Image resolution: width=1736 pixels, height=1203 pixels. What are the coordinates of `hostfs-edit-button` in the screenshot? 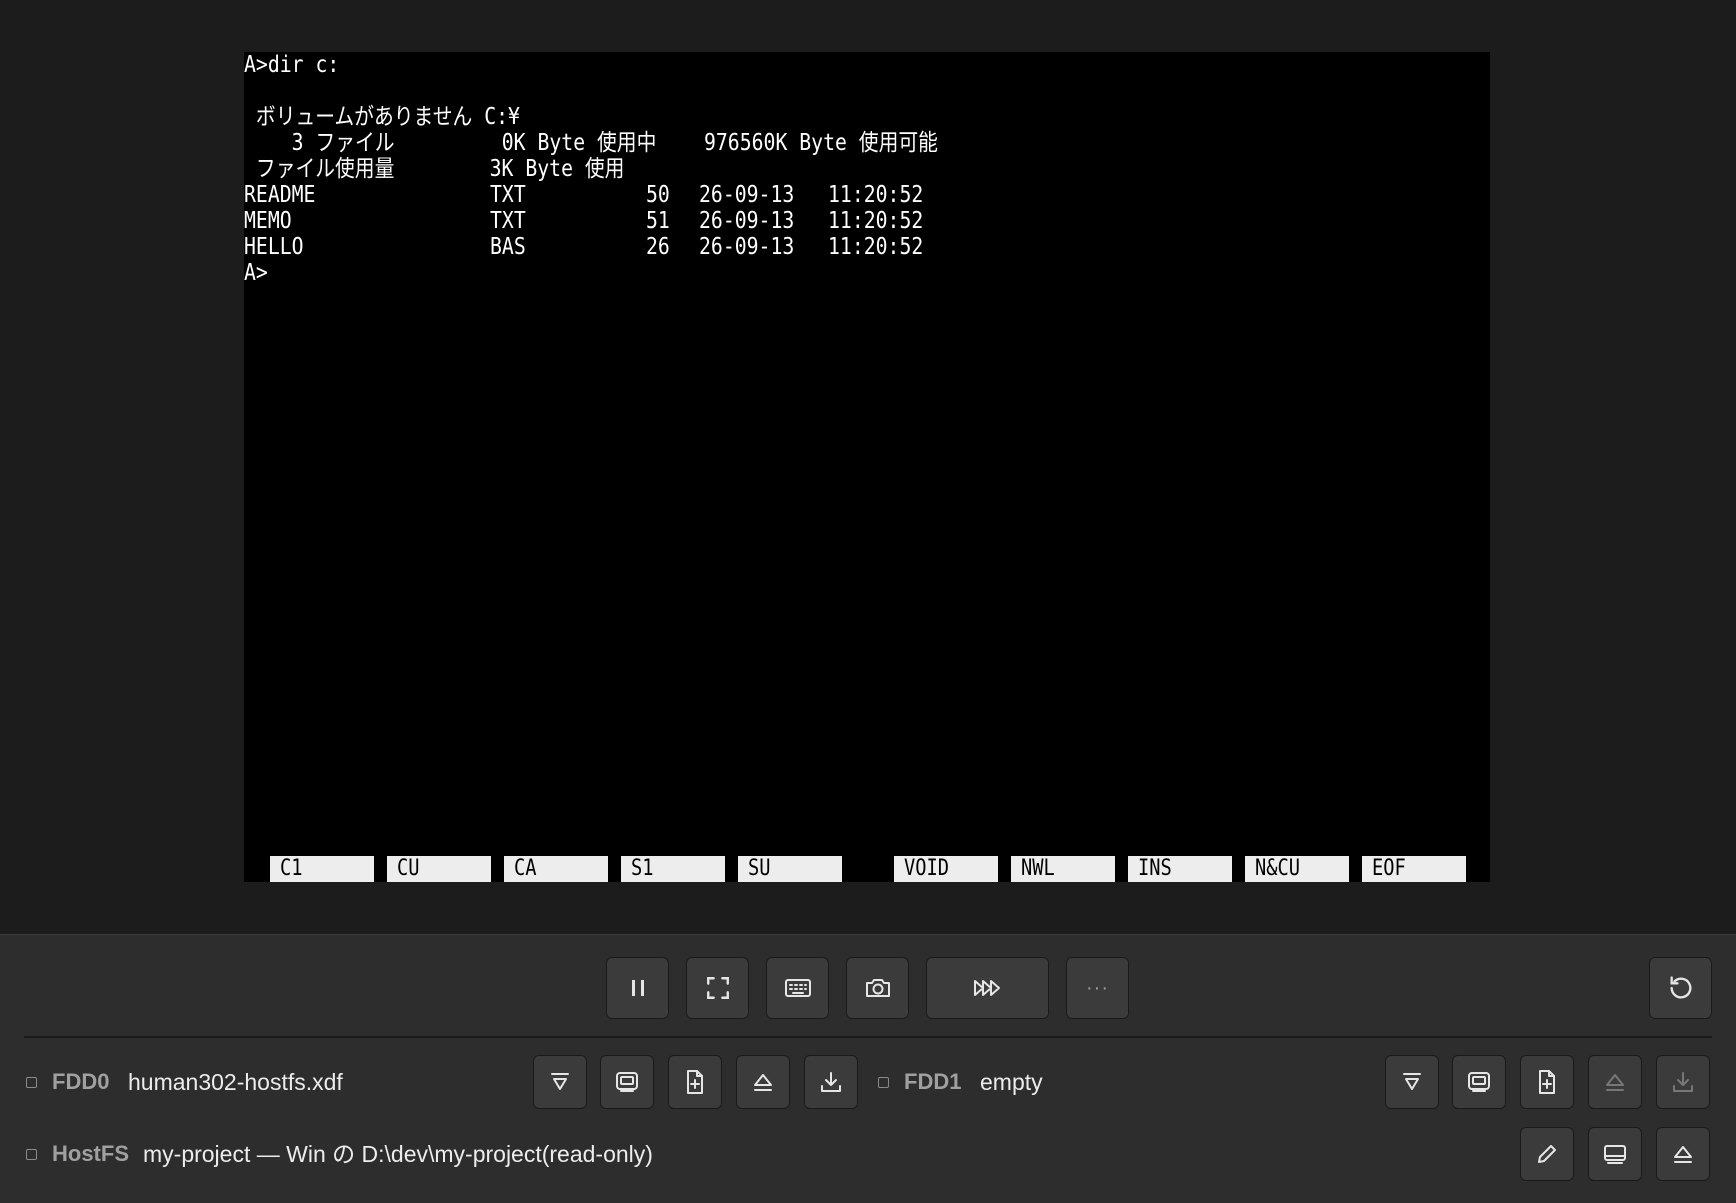 It's located at (1547, 1154).